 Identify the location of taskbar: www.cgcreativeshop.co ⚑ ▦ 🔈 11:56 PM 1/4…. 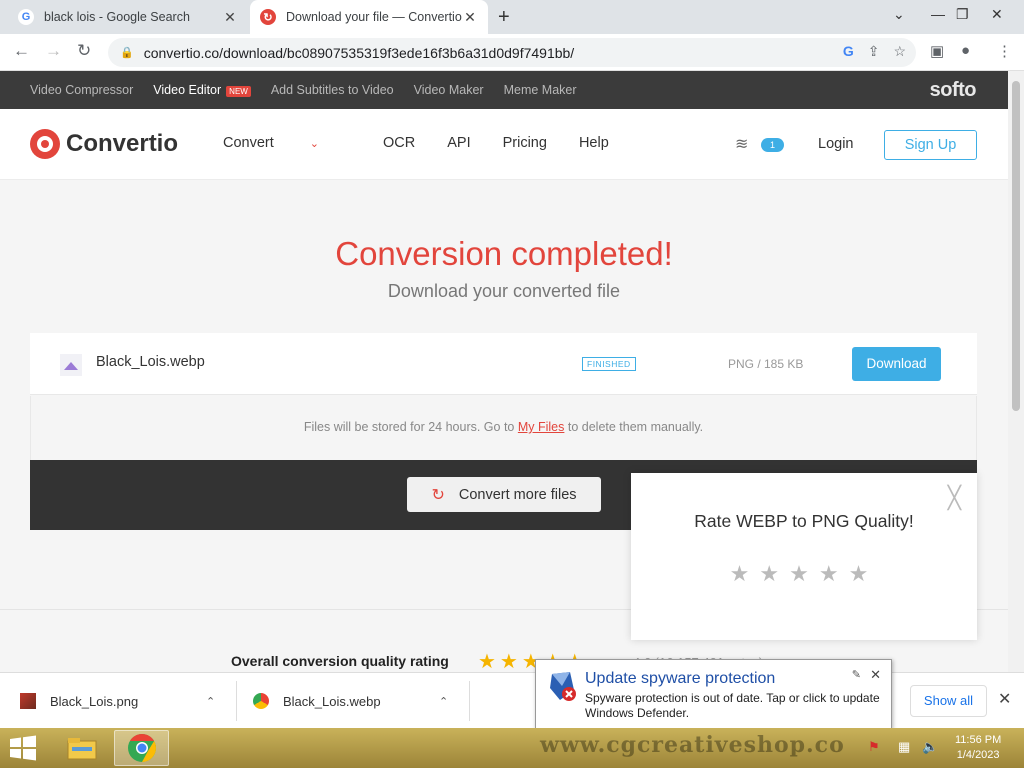
(512, 748).